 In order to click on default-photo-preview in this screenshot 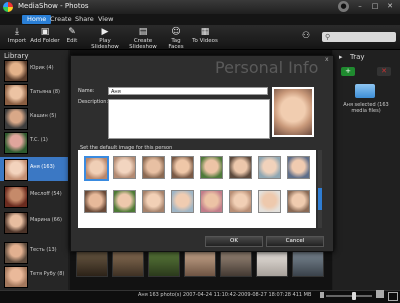, I will do `click(293, 112)`.